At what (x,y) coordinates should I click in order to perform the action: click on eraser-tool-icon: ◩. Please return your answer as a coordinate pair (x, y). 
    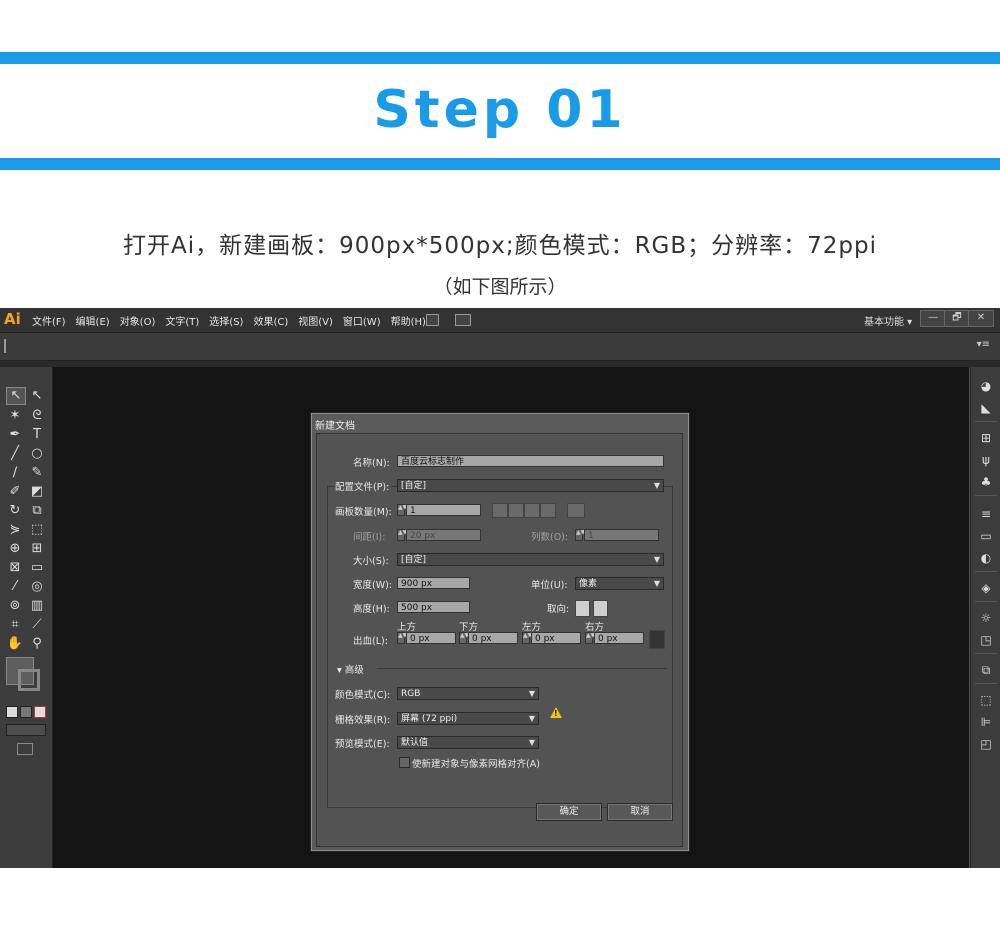
    Looking at the image, I should click on (37, 492).